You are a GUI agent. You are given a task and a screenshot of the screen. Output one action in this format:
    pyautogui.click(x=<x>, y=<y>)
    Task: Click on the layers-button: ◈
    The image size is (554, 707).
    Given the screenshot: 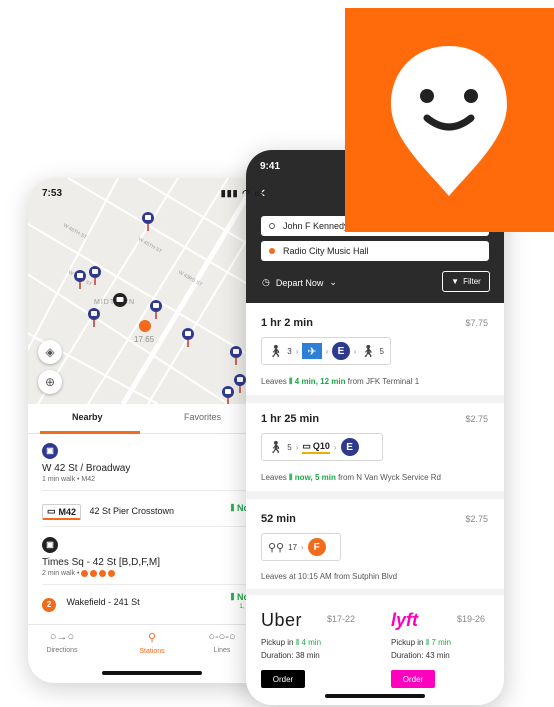 What is the action you would take?
    pyautogui.click(x=50, y=352)
    